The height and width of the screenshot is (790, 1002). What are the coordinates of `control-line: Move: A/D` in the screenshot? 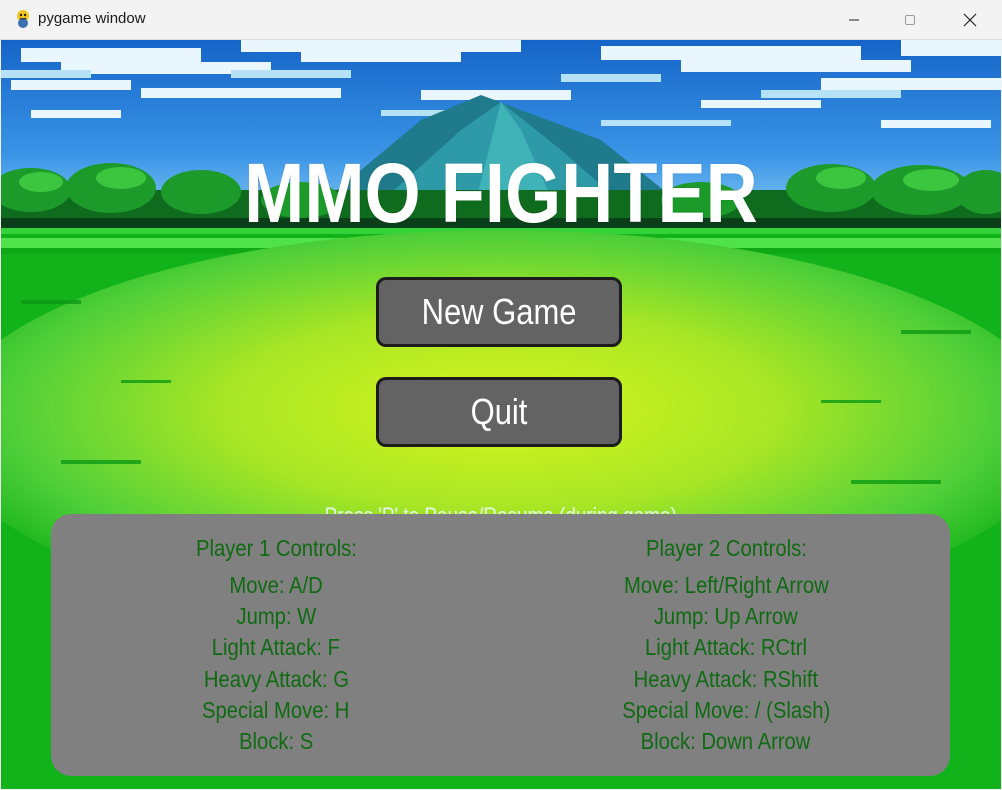 It's located at (276, 585).